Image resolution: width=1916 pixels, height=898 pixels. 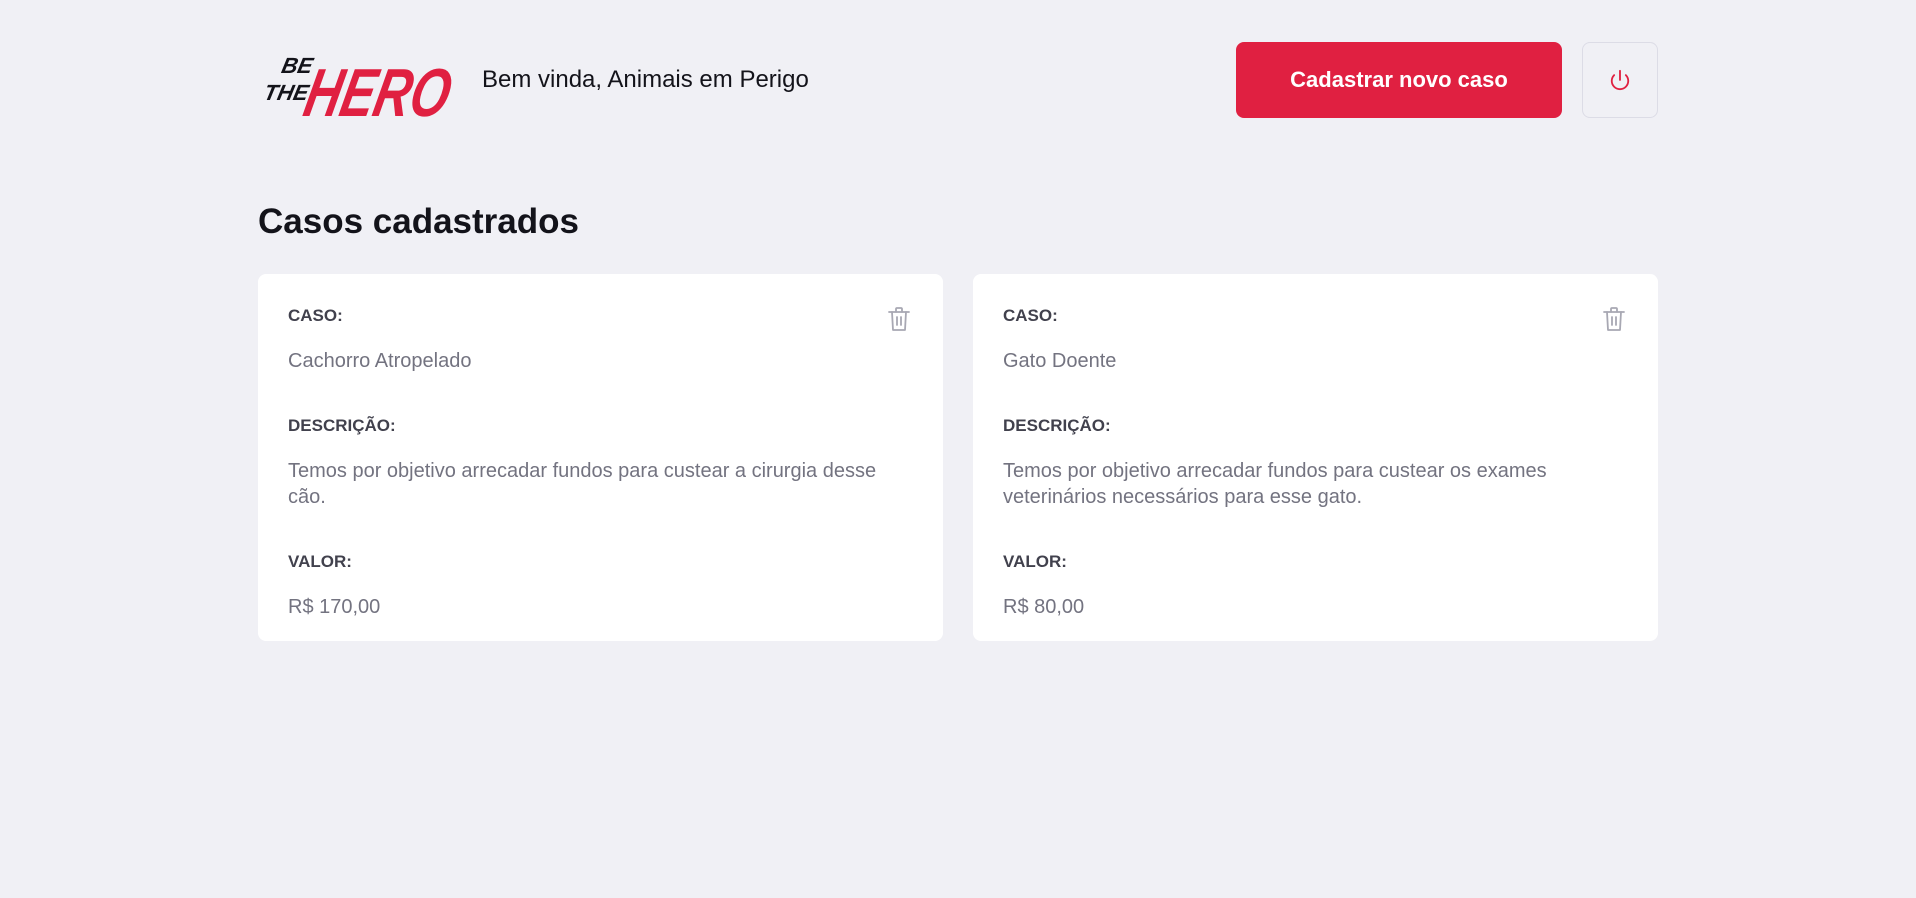 What do you see at coordinates (1044, 607) in the screenshot?
I see `case-value: R$ 80,00` at bounding box center [1044, 607].